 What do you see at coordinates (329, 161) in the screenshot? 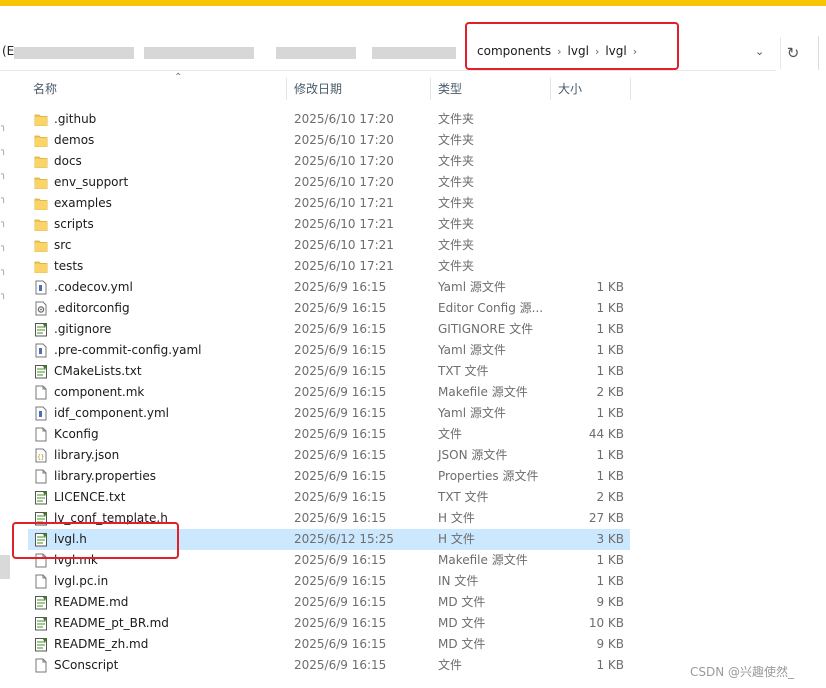
I see `file-row: docs 2025/6/10 17:20 文件夹` at bounding box center [329, 161].